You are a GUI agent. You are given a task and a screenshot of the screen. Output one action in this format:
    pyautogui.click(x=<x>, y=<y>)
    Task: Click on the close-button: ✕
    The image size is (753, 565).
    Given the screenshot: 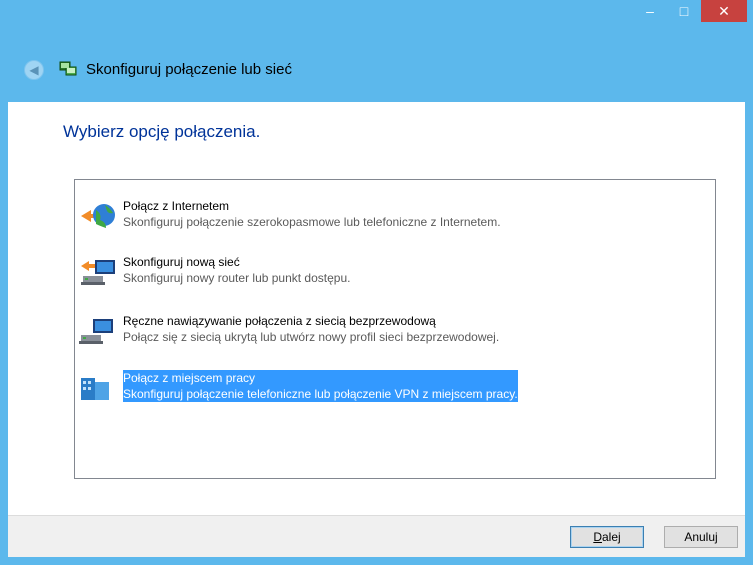 What is the action you would take?
    pyautogui.click(x=724, y=11)
    